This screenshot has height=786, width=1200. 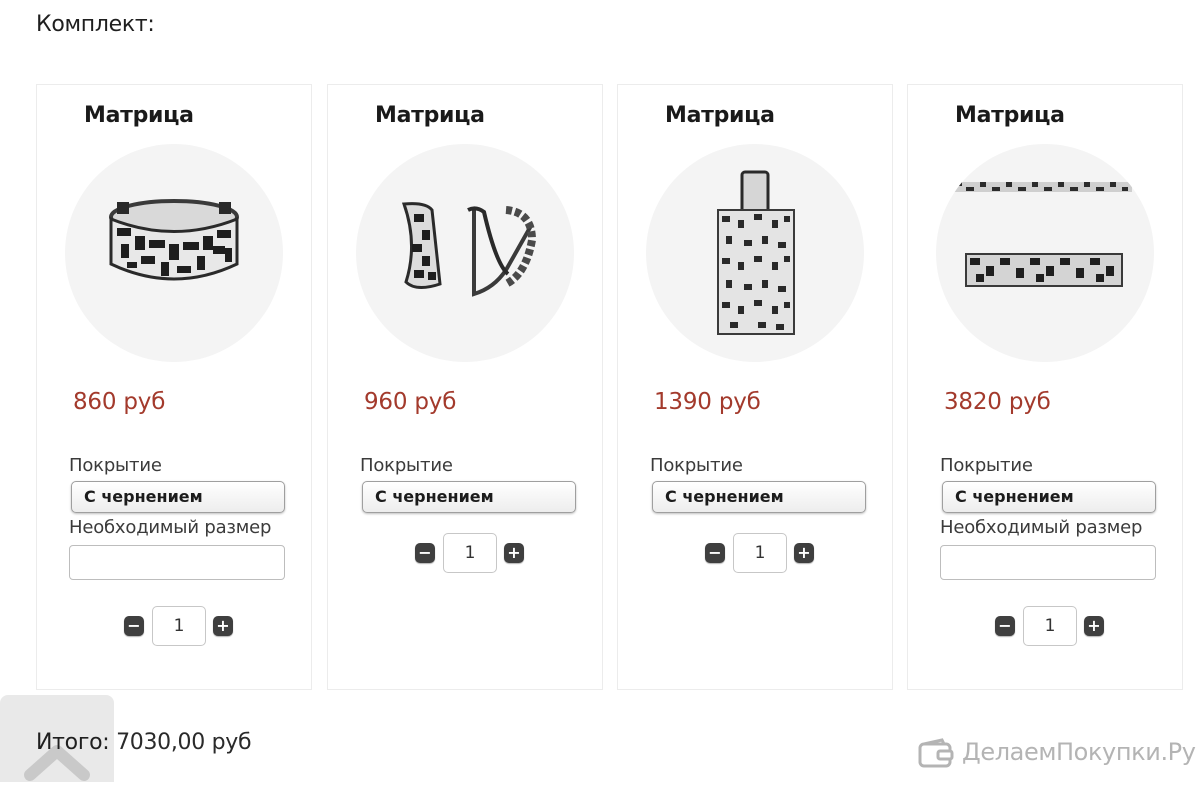 I want to click on set-heading: Комплект:, so click(x=95, y=24).